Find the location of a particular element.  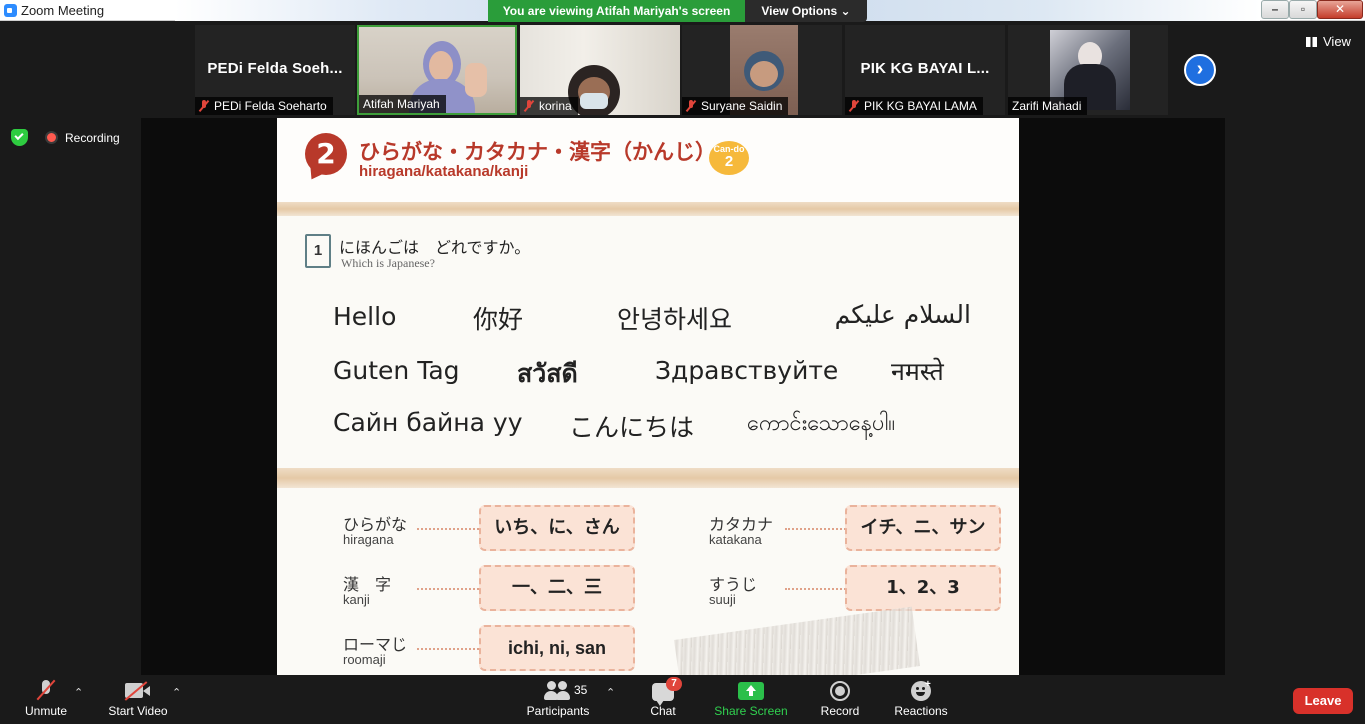

participant-name-label: PIK KG BAYAI LAMA is located at coordinates (914, 106).